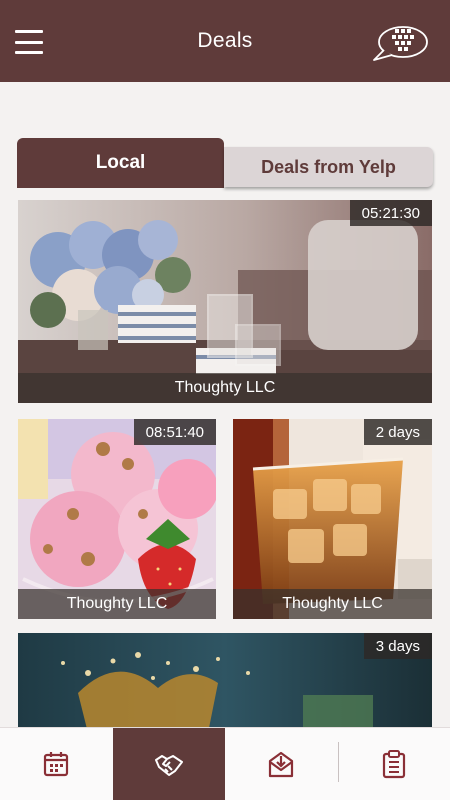  I want to click on tab-deals-from-yelp: Deals from Yelp, so click(328, 167).